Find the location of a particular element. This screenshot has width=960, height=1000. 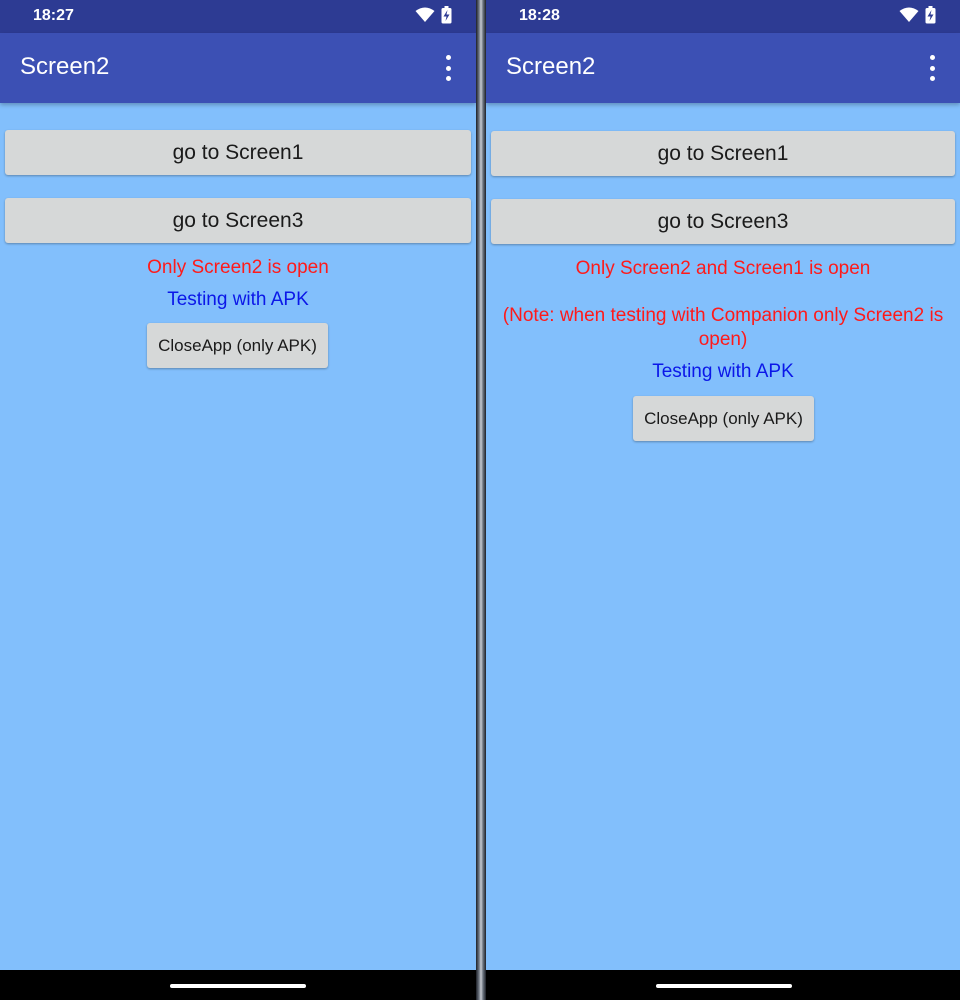

open-screens-label: Only Screen2 and Screen1 is open is located at coordinates (723, 268).